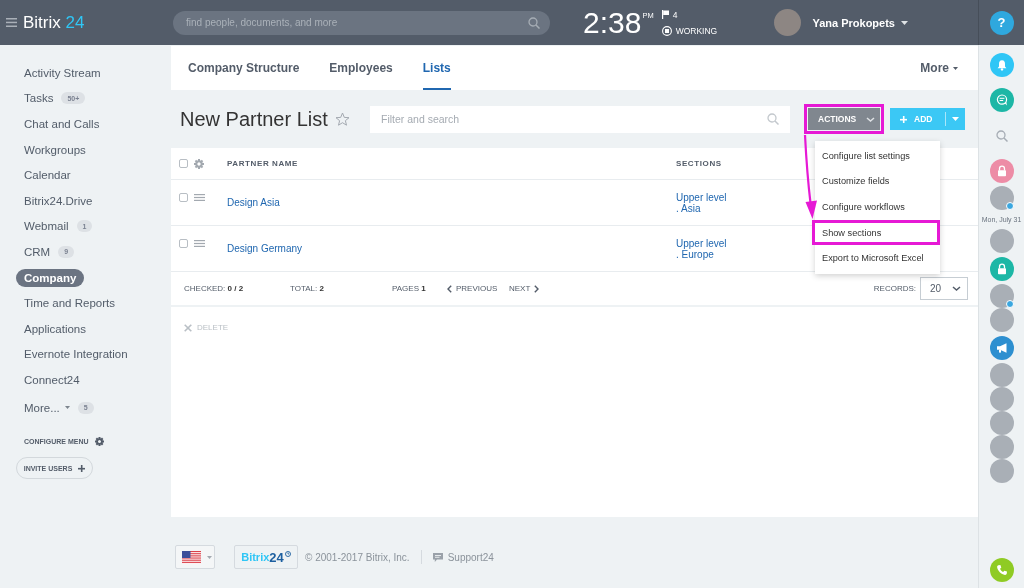 The height and width of the screenshot is (588, 1024). Describe the element at coordinates (37, 251) in the screenshot. I see `sidebar-item: CRM` at that location.